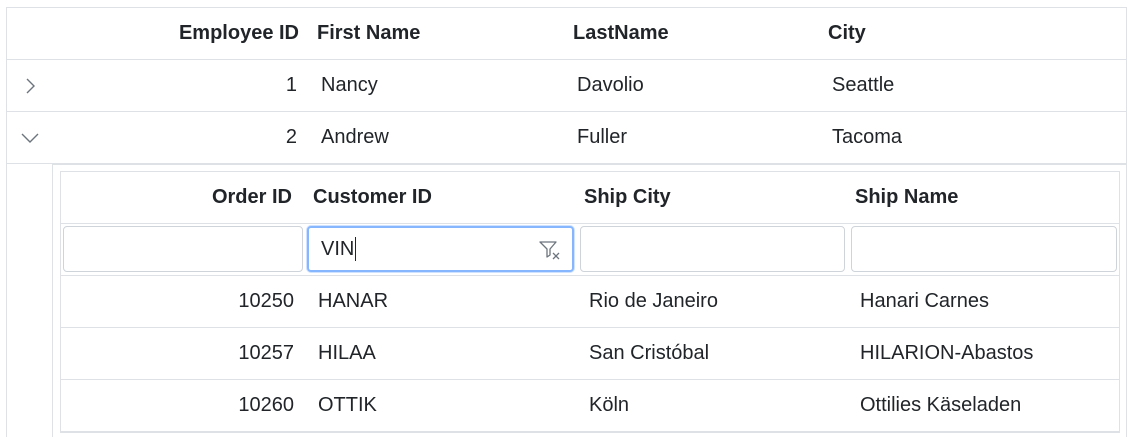  Describe the element at coordinates (566, 138) in the screenshot. I see `table-row: 2 Andrew Fuller Tacoma` at that location.